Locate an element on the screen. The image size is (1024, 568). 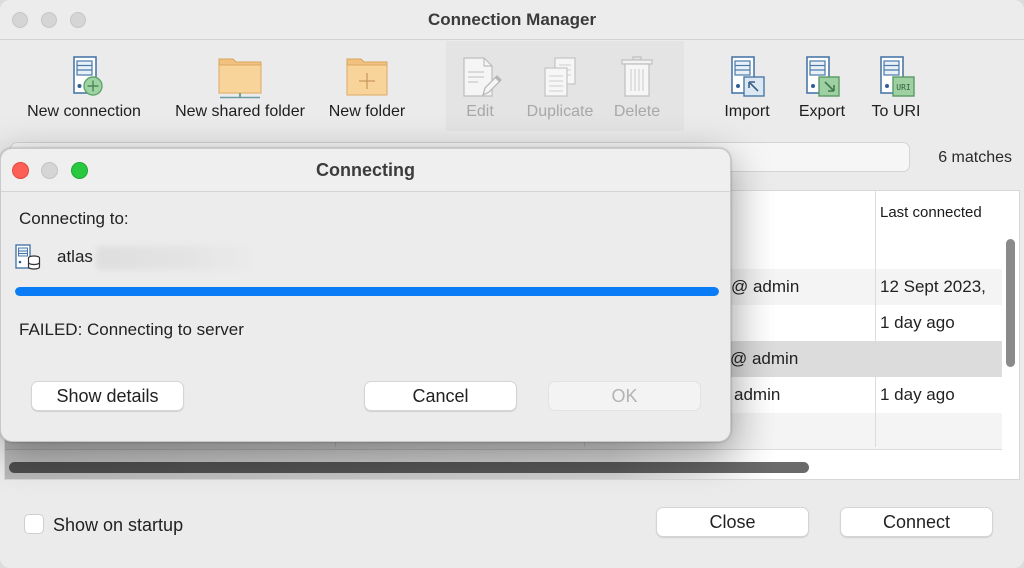
title-bar: Connection Manager is located at coordinates (512, 20).